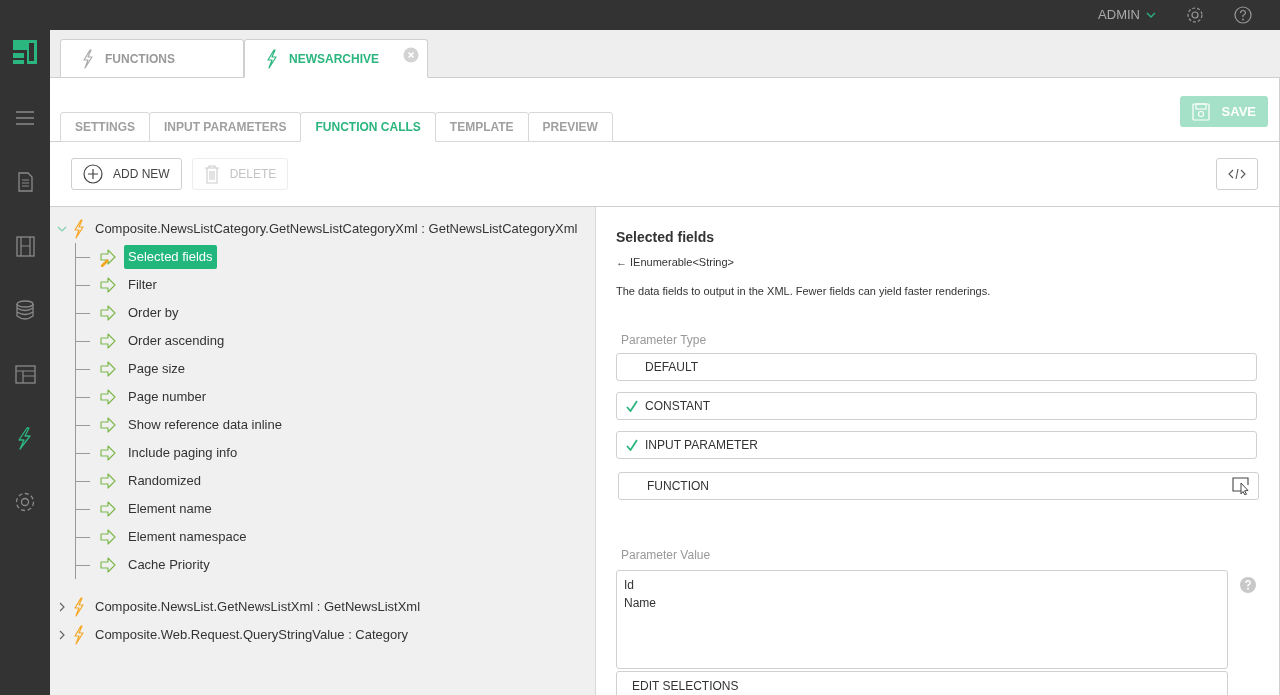 The height and width of the screenshot is (695, 1280). Describe the element at coordinates (936, 445) in the screenshot. I see `parameter-type-option: INPUT PARAMETER` at that location.